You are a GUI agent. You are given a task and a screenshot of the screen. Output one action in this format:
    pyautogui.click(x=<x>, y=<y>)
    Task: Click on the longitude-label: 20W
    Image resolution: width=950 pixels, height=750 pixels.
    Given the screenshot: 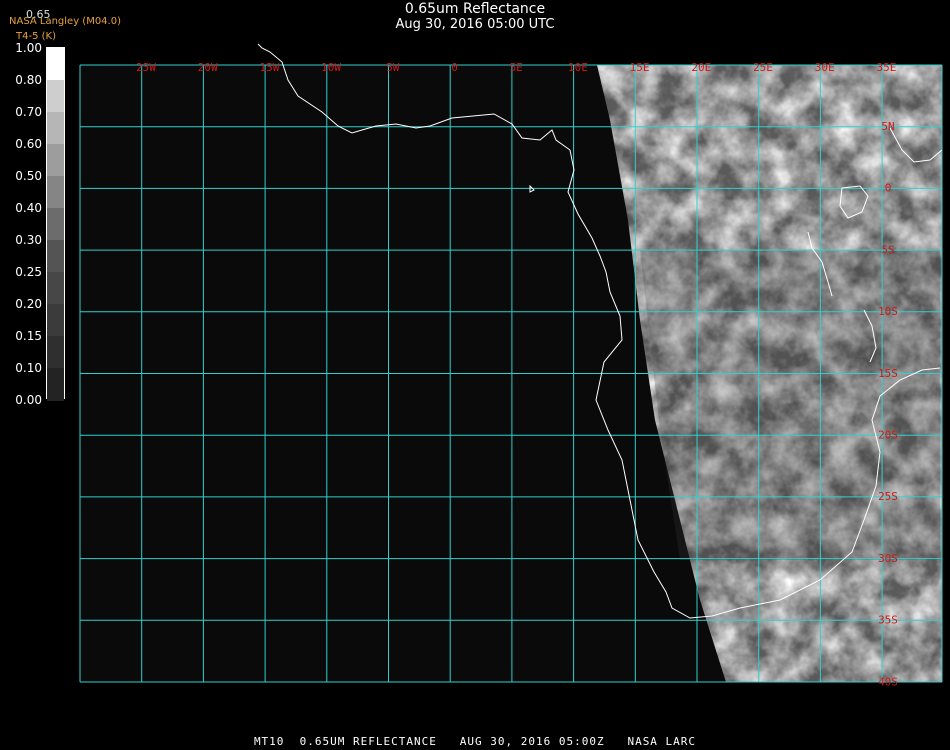 What is the action you would take?
    pyautogui.click(x=208, y=67)
    